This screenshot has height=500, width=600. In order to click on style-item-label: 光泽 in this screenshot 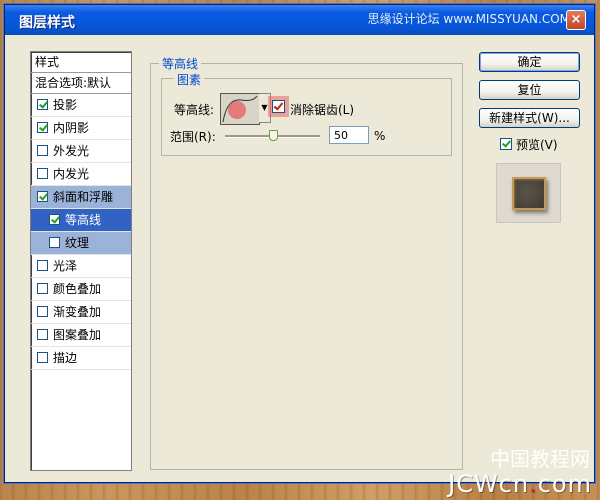, I will do `click(65, 266)`.